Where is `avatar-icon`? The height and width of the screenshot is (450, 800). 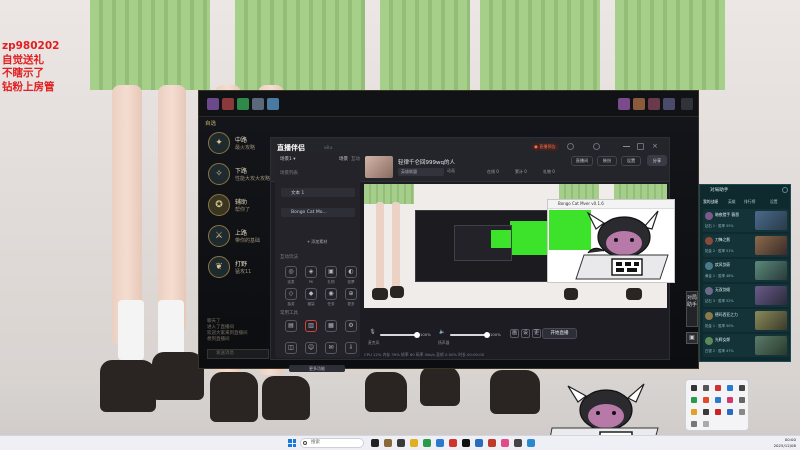 avatar-icon is located at coordinates (570, 146).